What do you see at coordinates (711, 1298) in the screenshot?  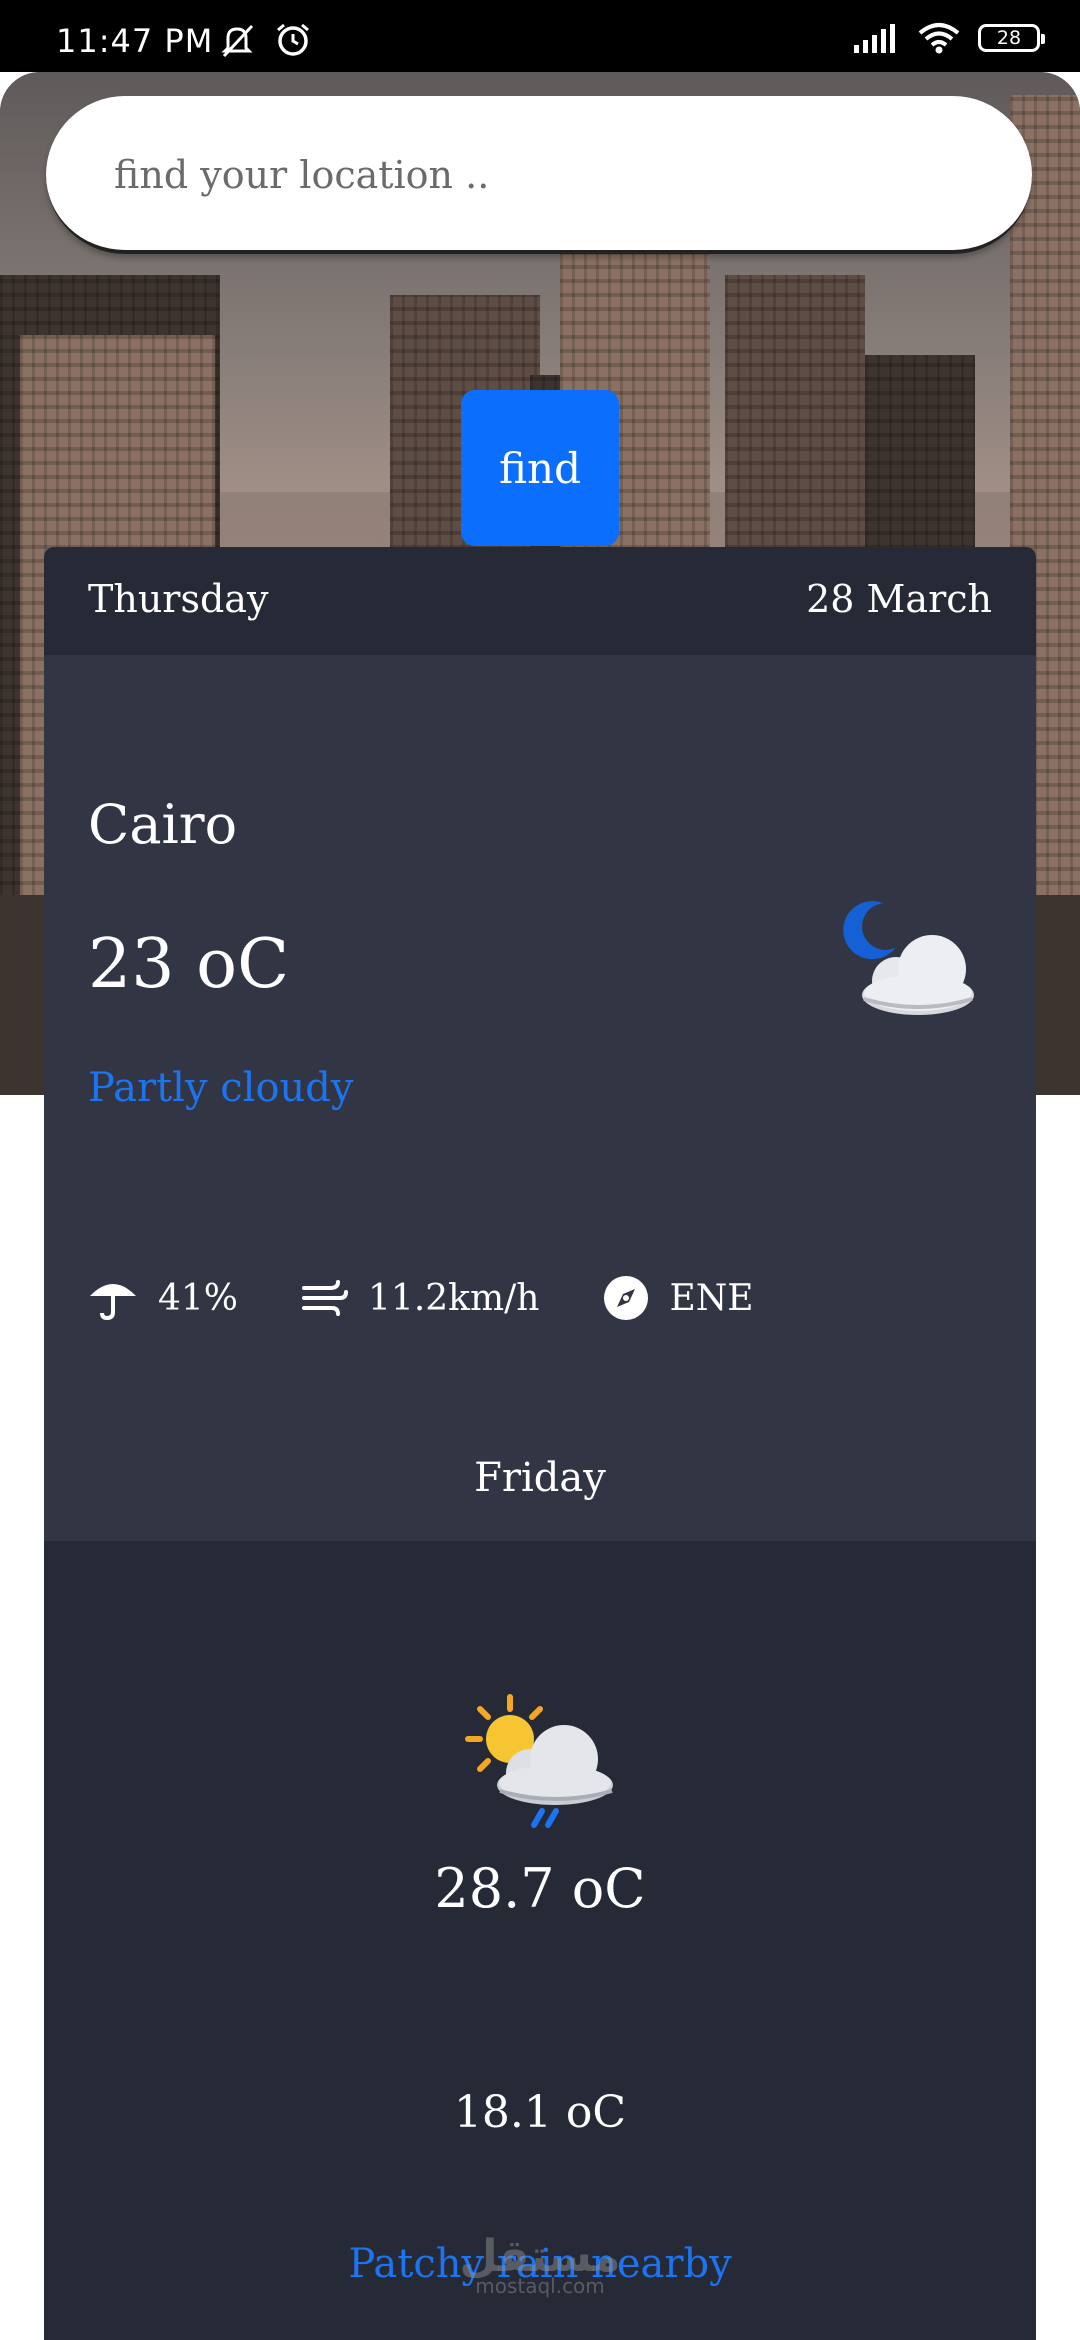 I see `wind-direction-value: ENE` at bounding box center [711, 1298].